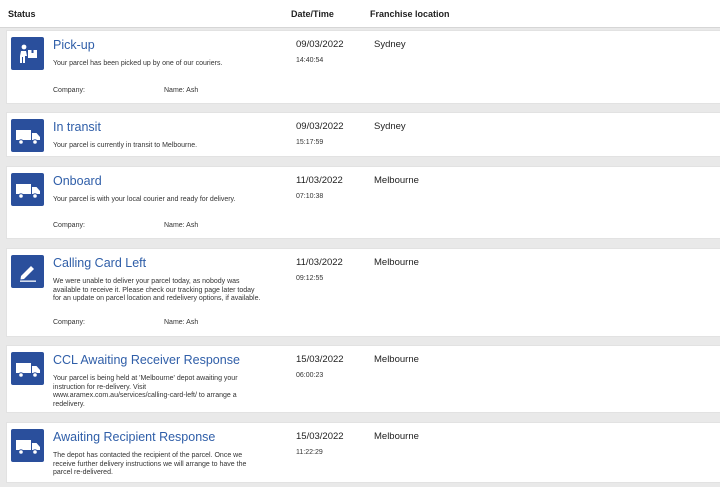  I want to click on location-column-header: Franchise location, so click(410, 14).